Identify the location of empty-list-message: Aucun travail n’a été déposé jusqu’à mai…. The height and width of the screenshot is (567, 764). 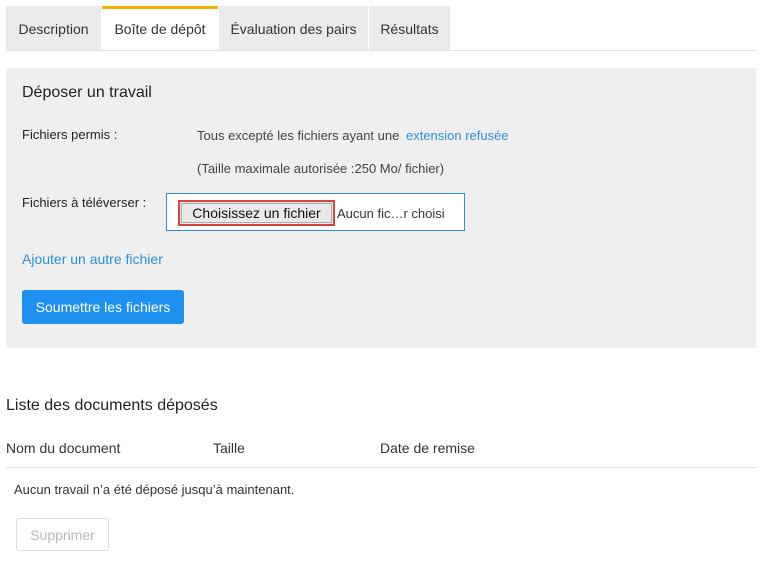
(154, 489).